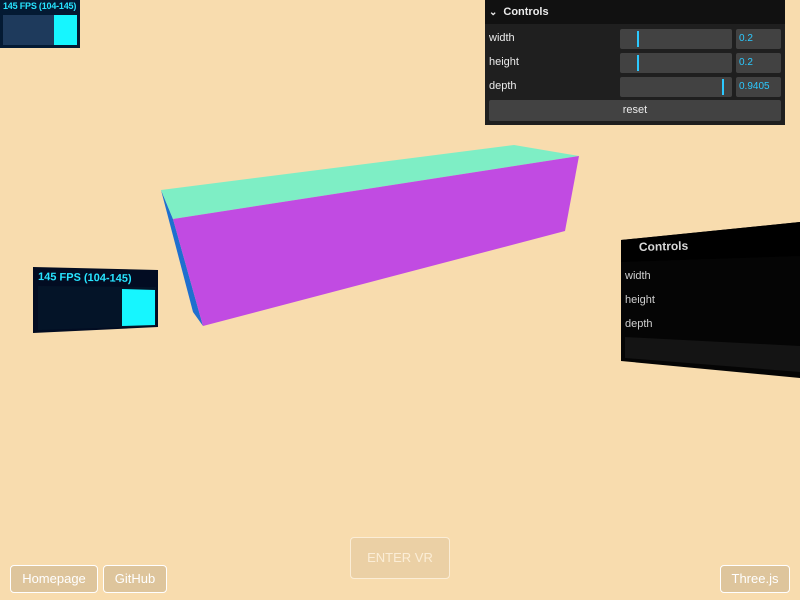 The image size is (800, 600). What do you see at coordinates (639, 324) in the screenshot?
I see `vr-gui-label-depth: depth` at bounding box center [639, 324].